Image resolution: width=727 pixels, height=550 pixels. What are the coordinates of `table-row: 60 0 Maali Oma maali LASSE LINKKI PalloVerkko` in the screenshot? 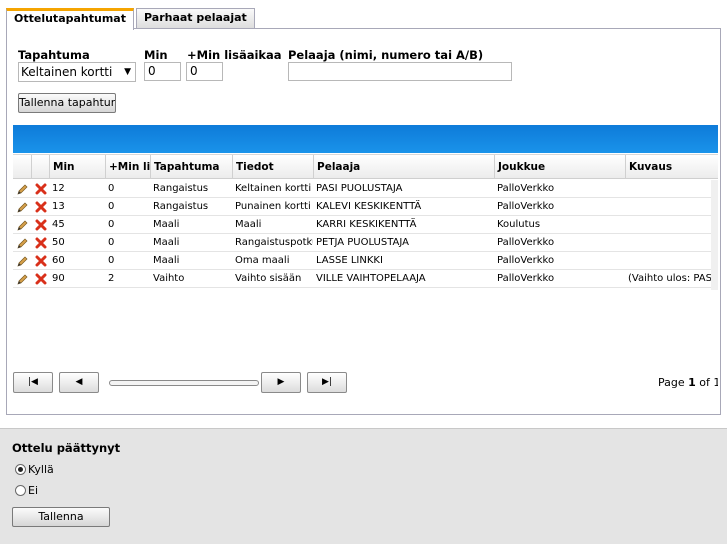 It's located at (365, 261).